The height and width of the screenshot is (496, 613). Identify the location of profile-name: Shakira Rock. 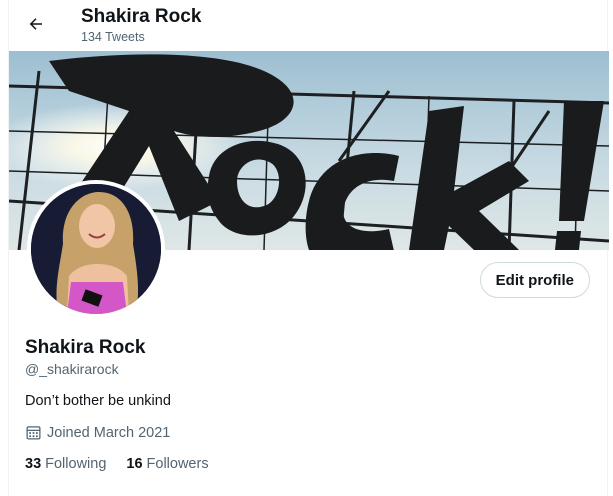
(85, 347).